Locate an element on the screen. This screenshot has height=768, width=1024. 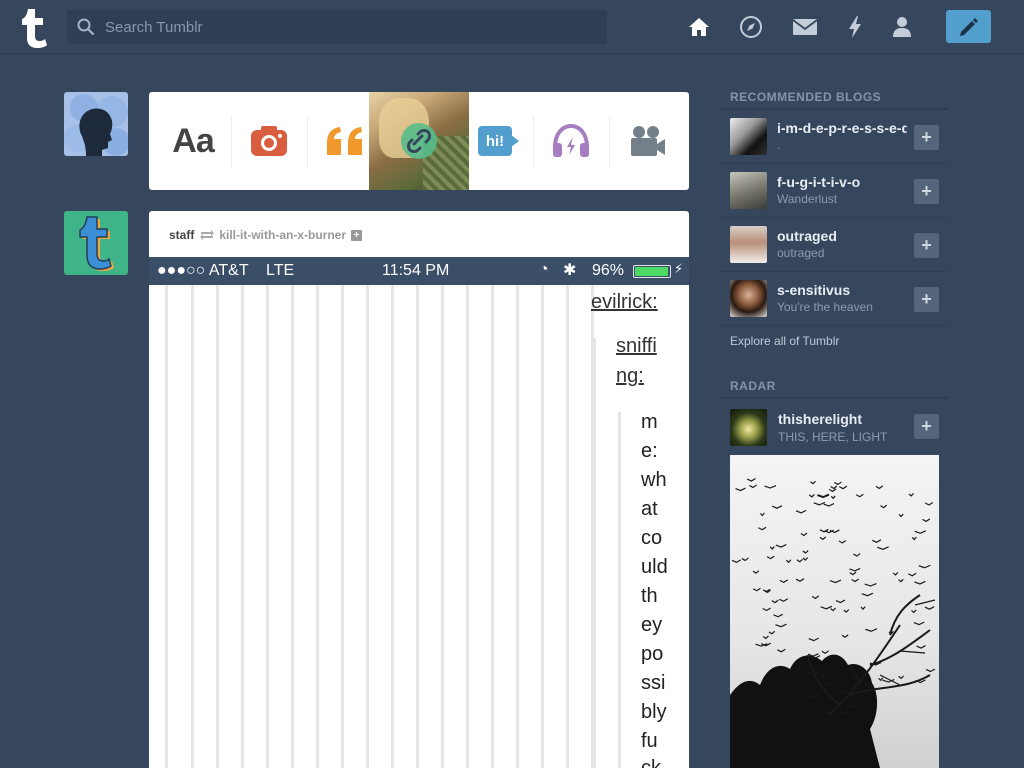
search-box is located at coordinates (337, 27).